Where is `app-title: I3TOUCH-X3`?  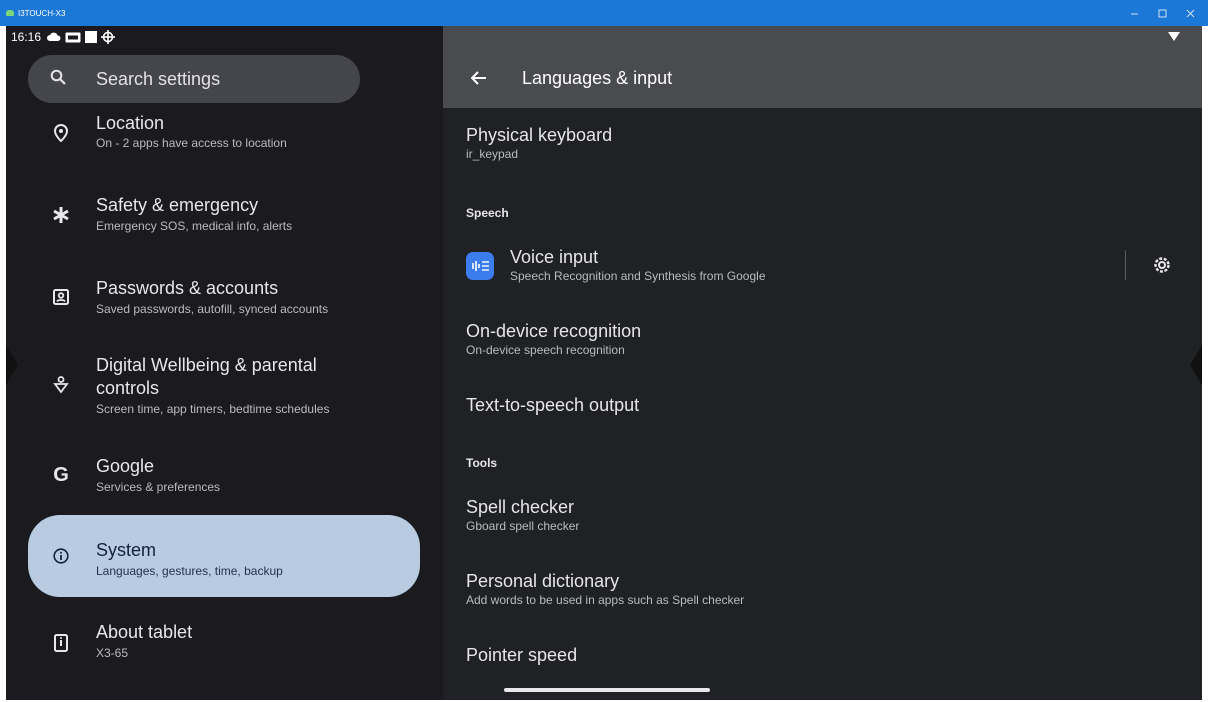 app-title: I3TOUCH-X3 is located at coordinates (35, 13).